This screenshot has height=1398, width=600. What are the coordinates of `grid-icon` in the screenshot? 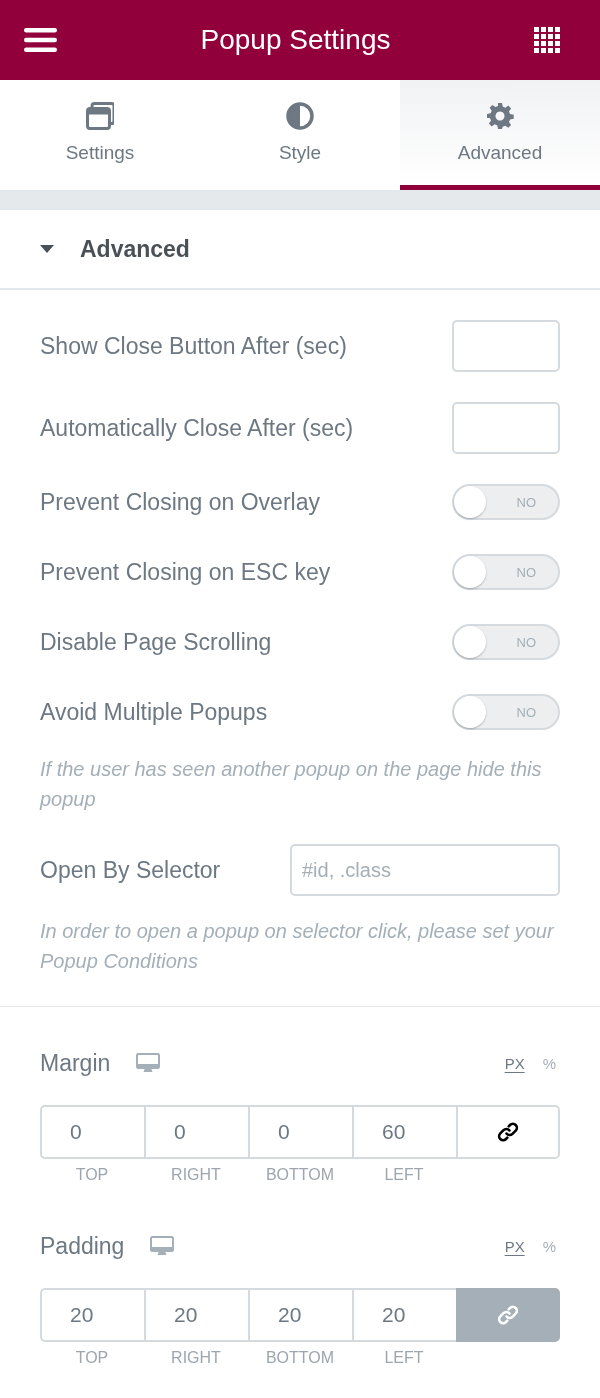 It's located at (547, 40).